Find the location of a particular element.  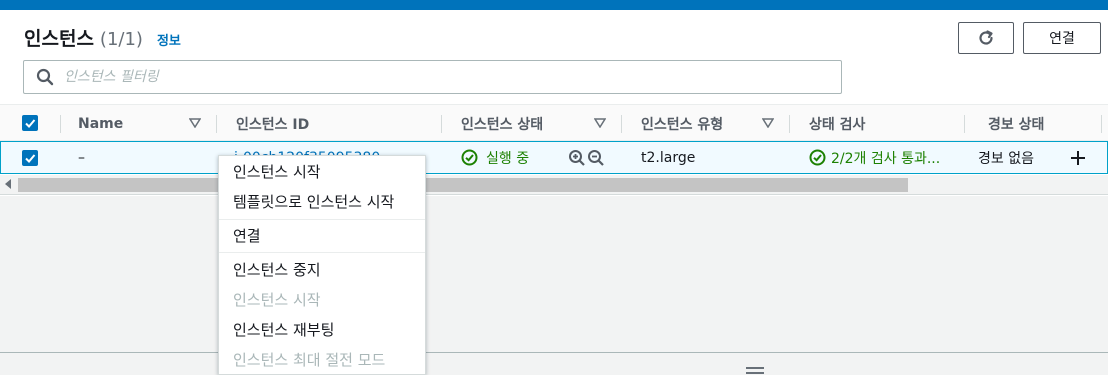

scroll-thumb is located at coordinates (463, 185).